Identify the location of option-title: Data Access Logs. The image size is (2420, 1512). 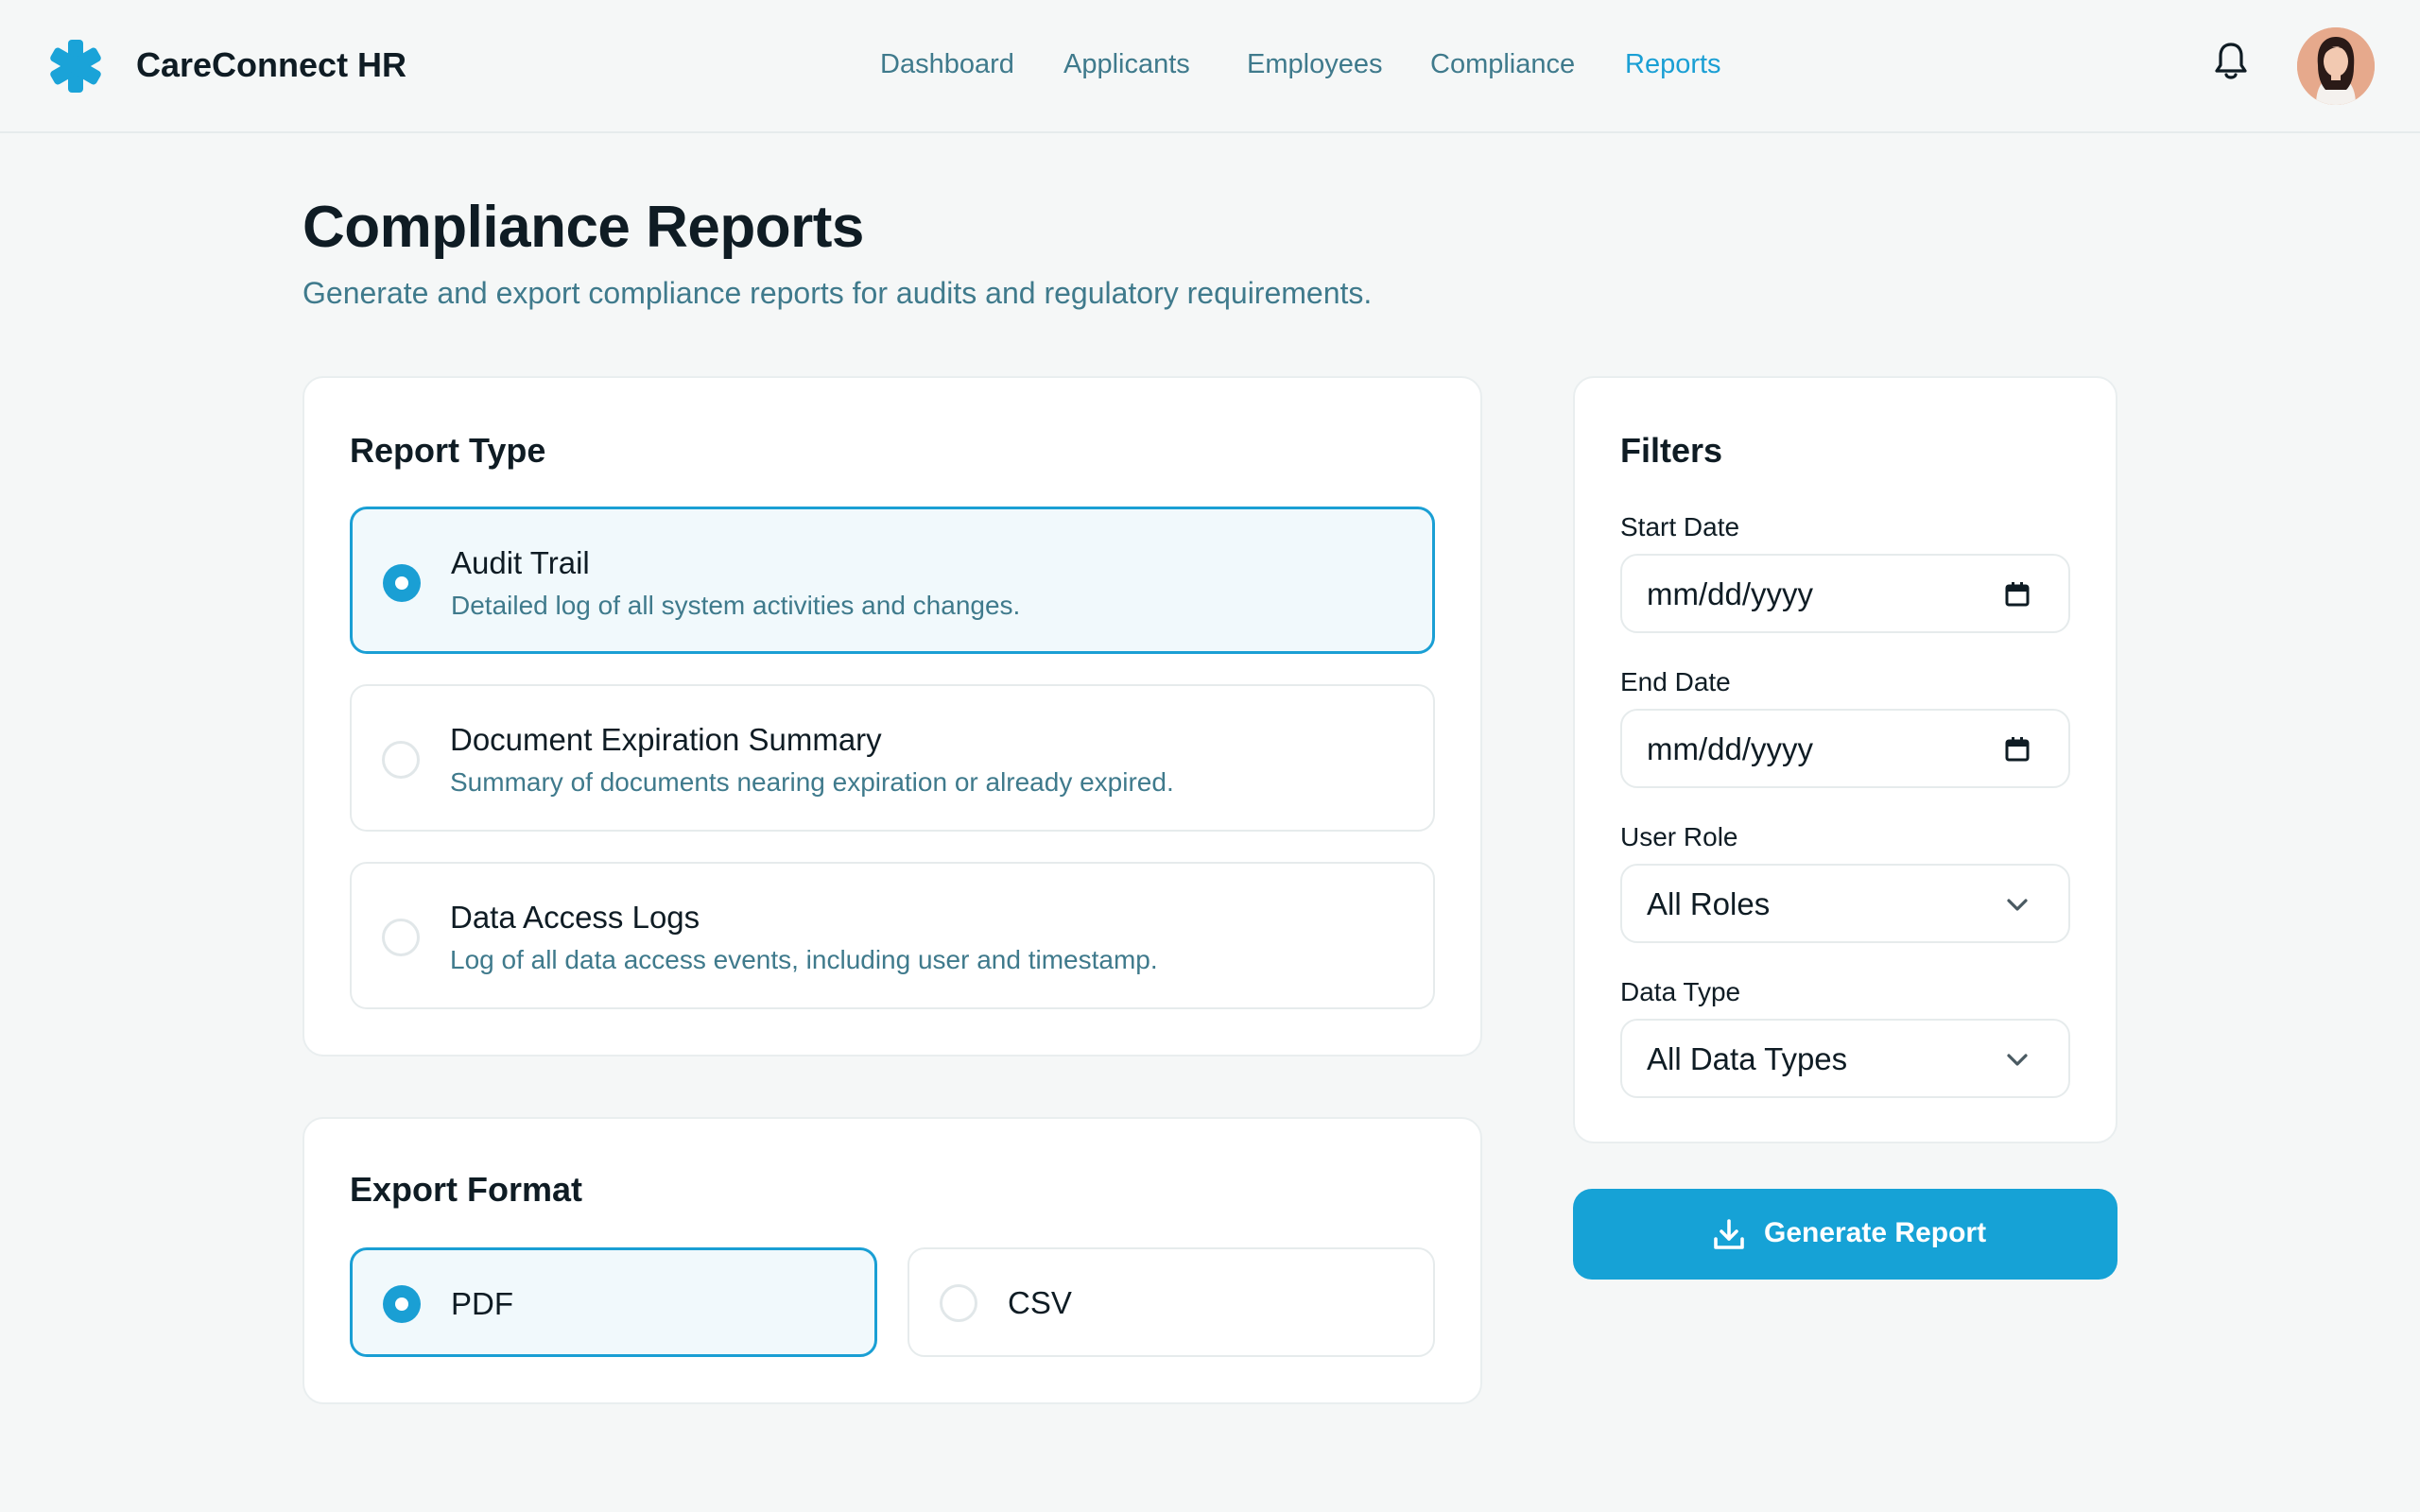
(575, 917).